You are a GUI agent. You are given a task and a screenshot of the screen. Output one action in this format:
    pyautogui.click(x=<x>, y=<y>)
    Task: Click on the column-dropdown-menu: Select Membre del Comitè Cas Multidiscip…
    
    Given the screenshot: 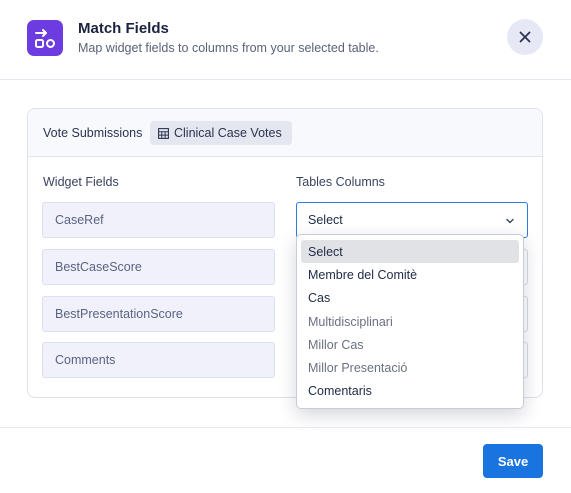 What is the action you would take?
    pyautogui.click(x=410, y=321)
    